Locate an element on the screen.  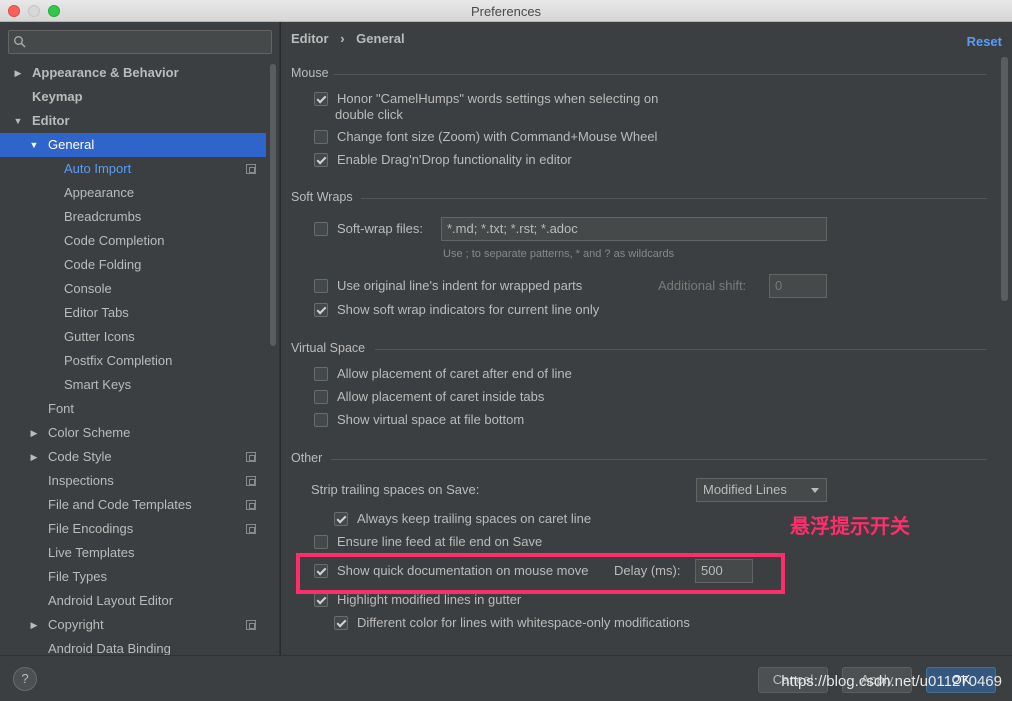
tree-item-breadcrumbs: Breadcrumbs is located at coordinates (133, 217).